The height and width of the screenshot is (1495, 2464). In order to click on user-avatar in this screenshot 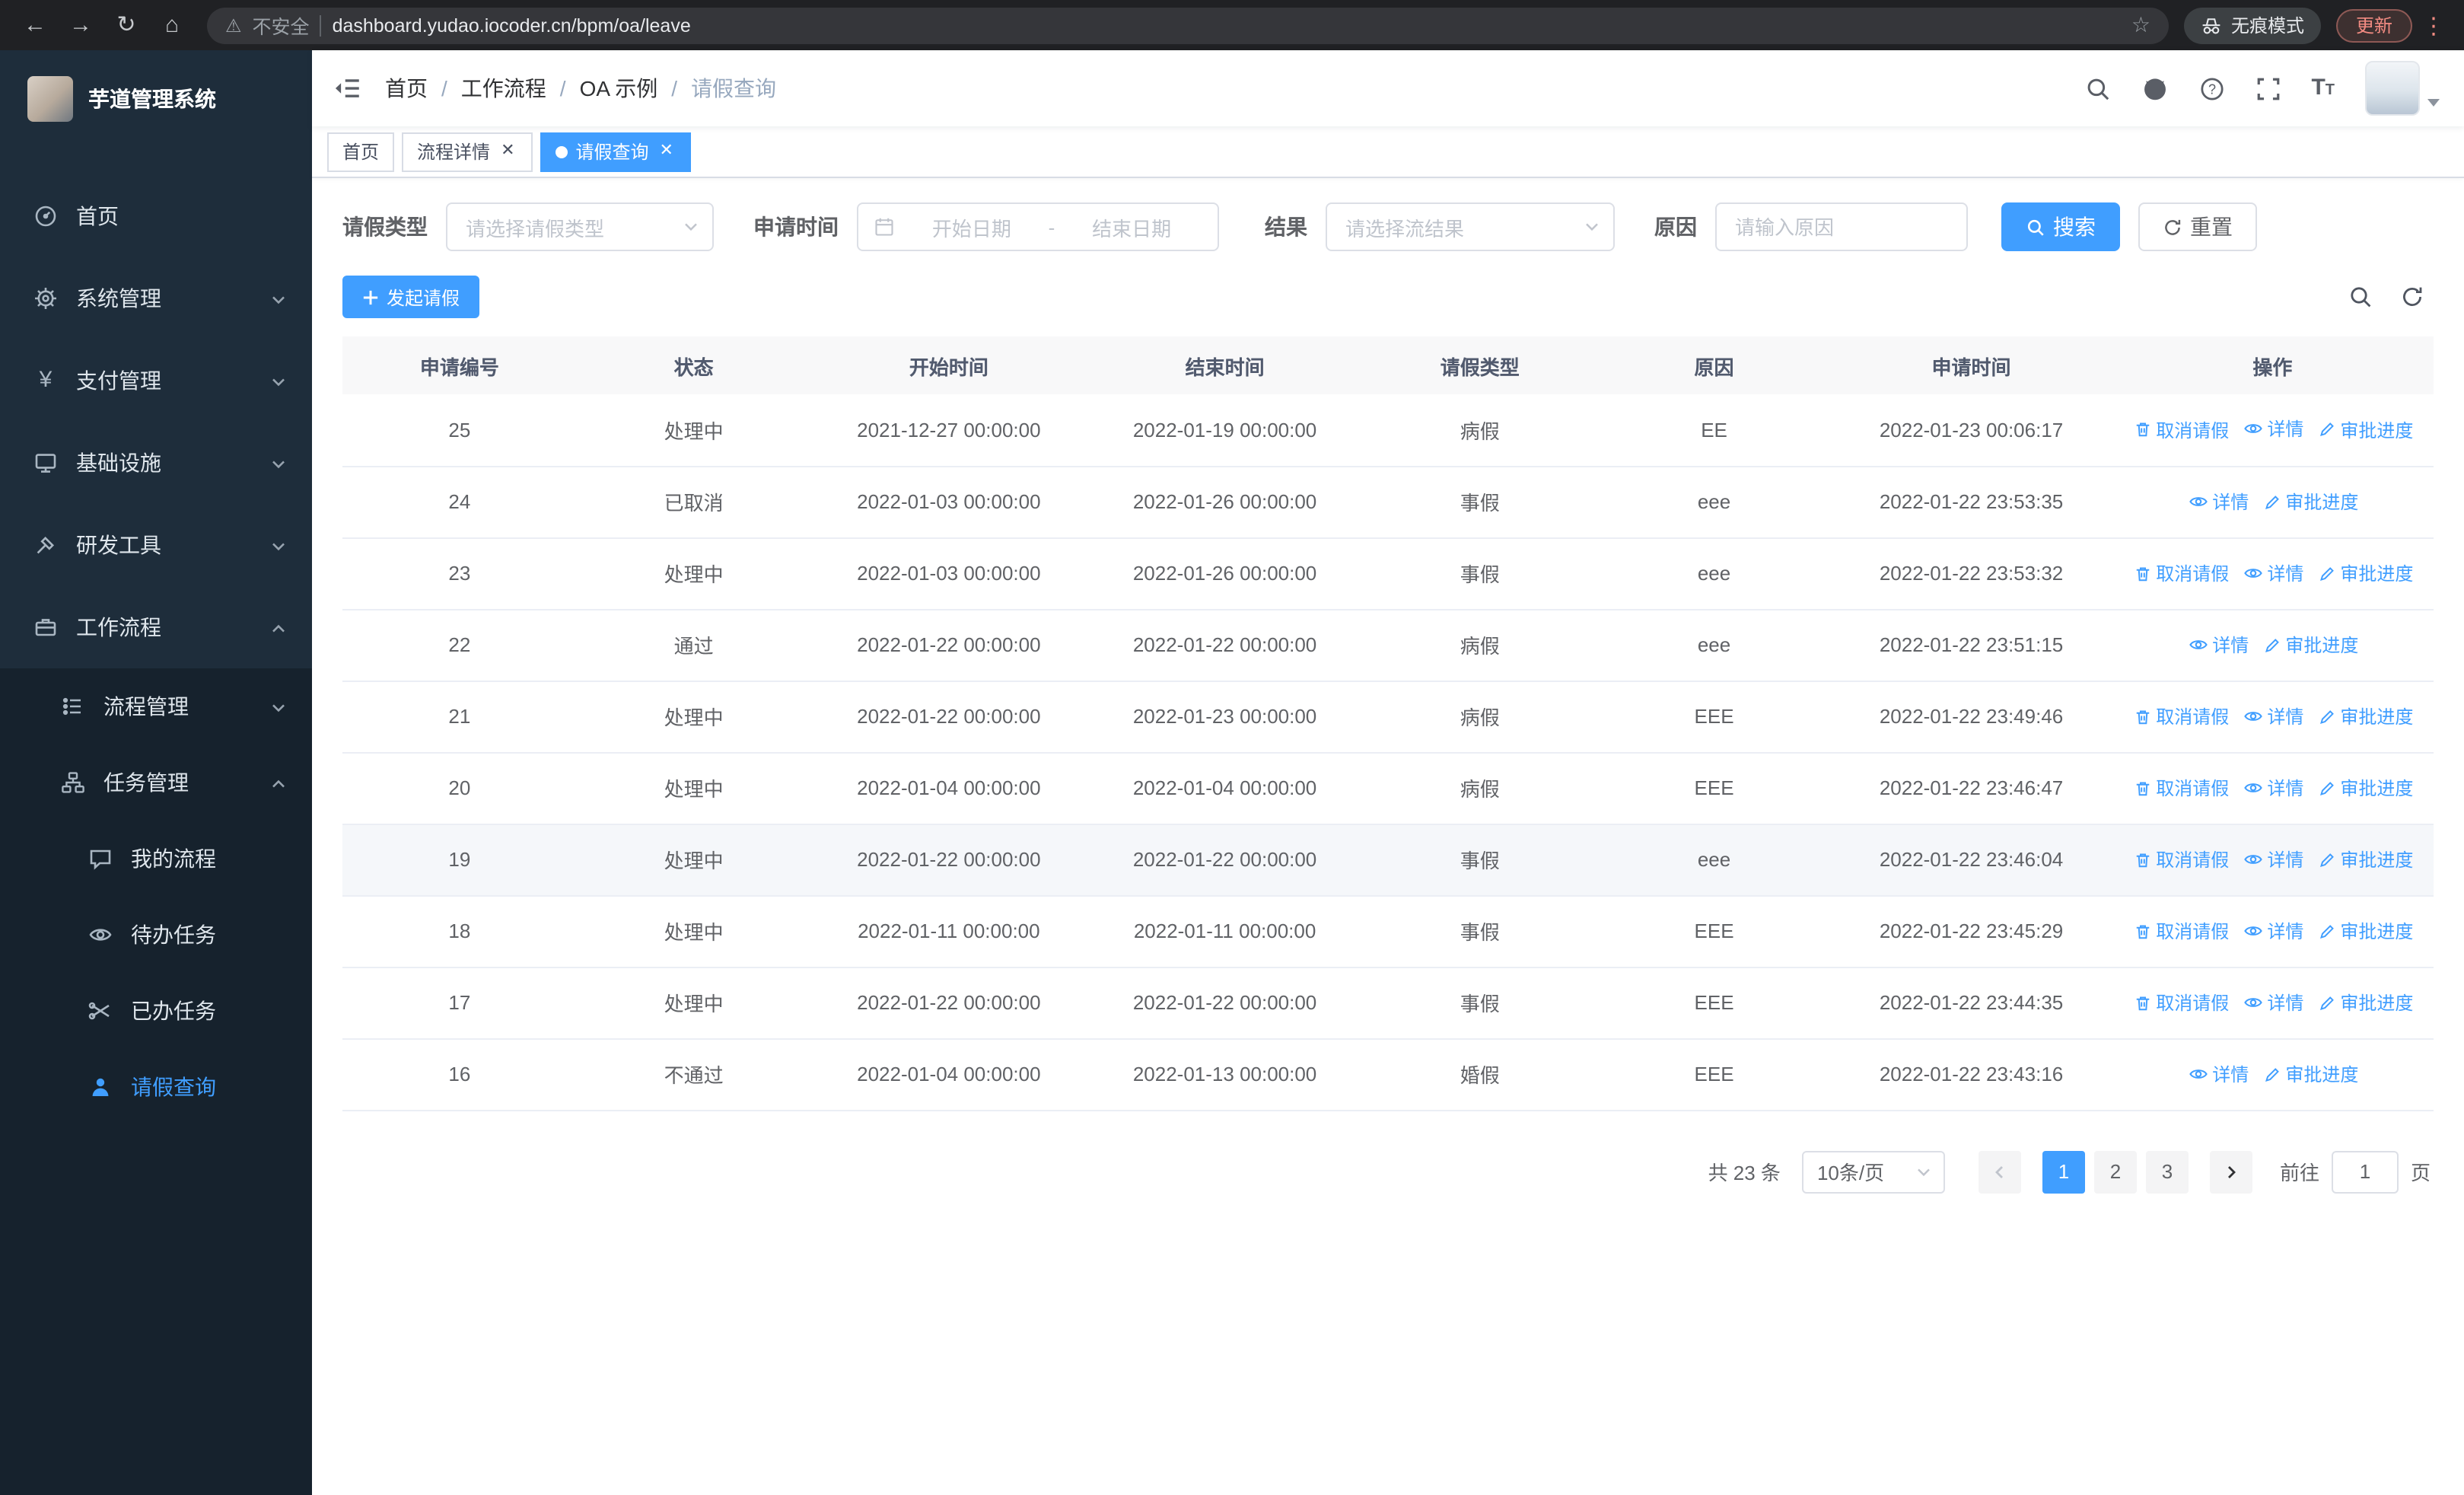, I will do `click(2392, 89)`.